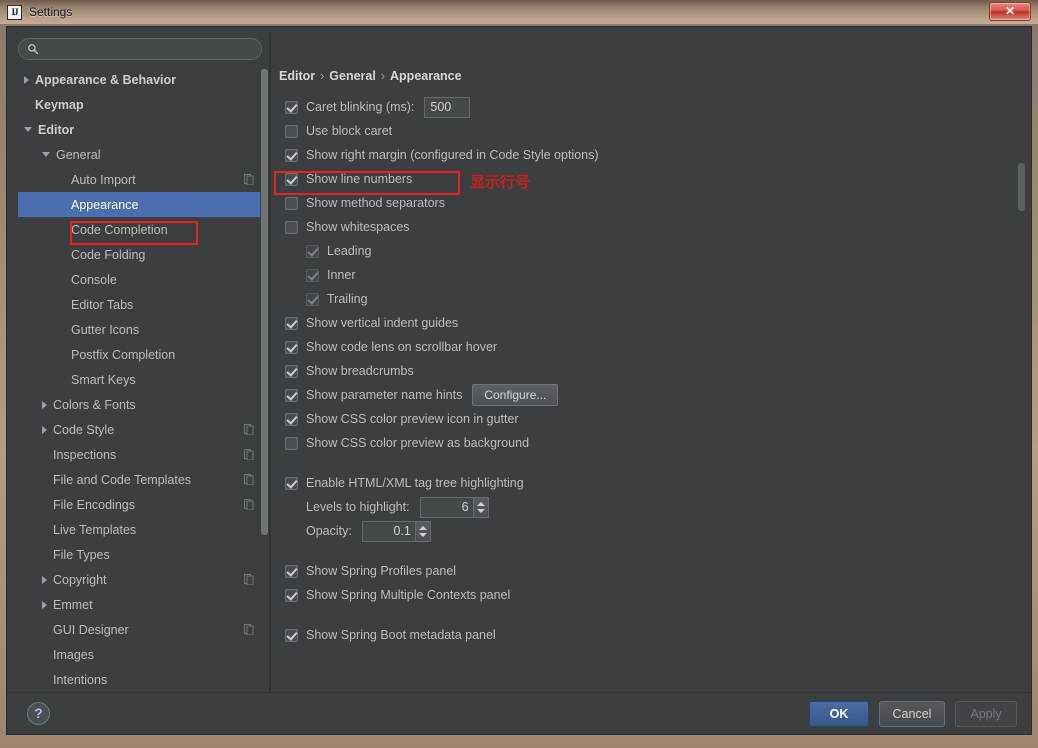  Describe the element at coordinates (140, 79) in the screenshot. I see `sidebar-item-appearance-behavior: Appearance & Behavior` at that location.